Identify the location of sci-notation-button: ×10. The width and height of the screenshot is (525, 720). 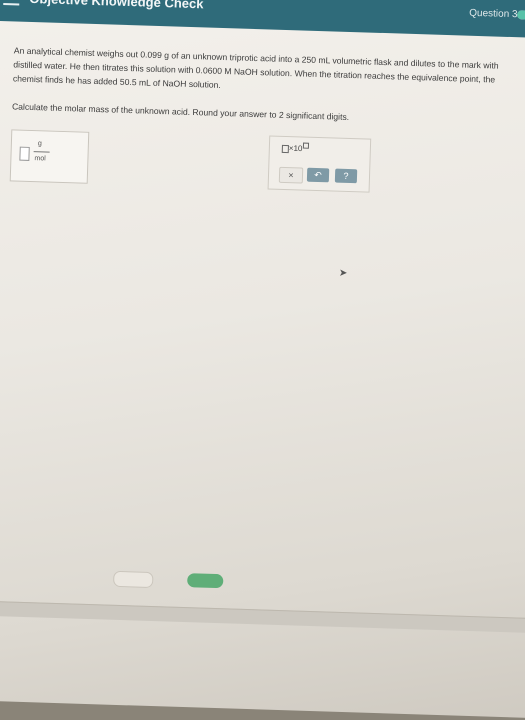
(295, 148).